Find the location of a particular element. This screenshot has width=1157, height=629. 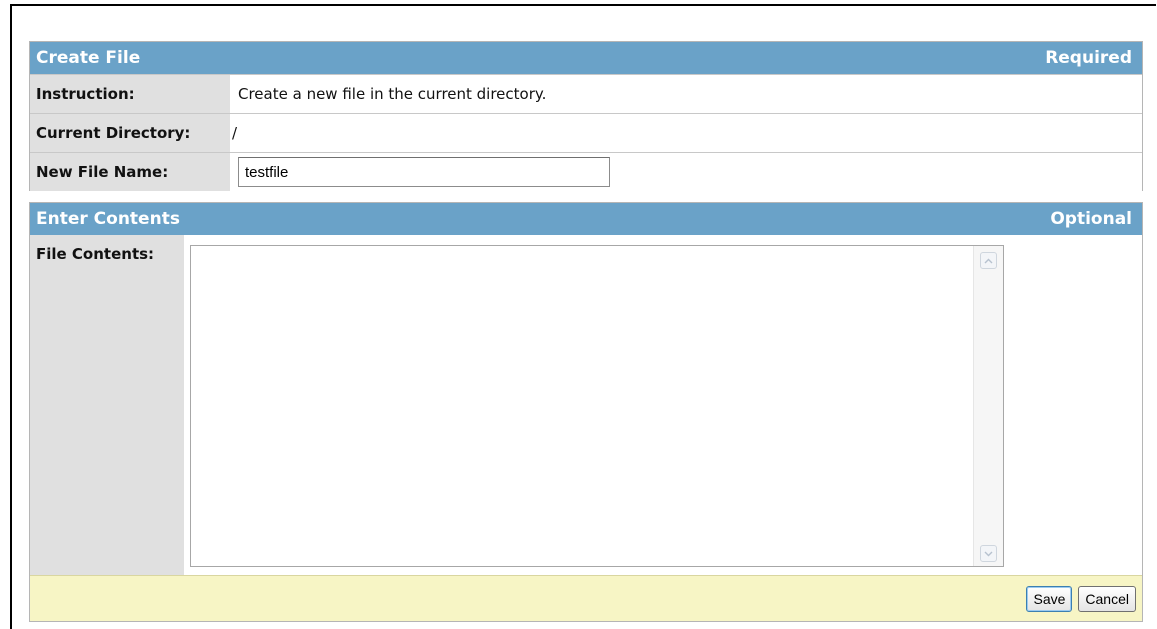

new-file-name-label: New File Name: is located at coordinates (130, 172).